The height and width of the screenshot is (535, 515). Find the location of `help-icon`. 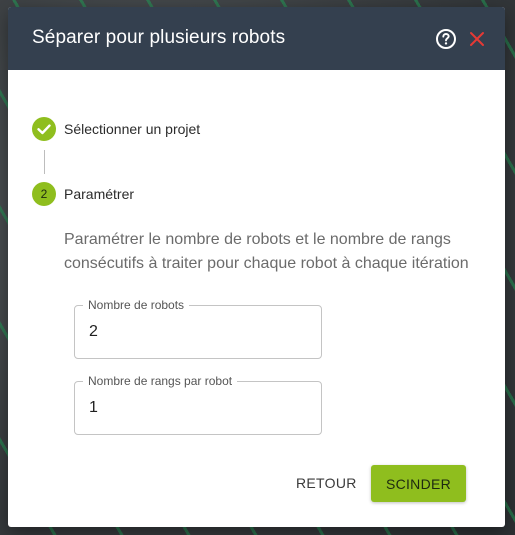

help-icon is located at coordinates (446, 39).